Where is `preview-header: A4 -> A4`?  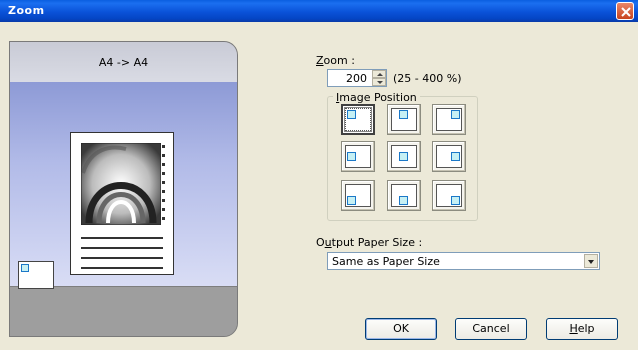
preview-header: A4 -> A4 is located at coordinates (123, 62).